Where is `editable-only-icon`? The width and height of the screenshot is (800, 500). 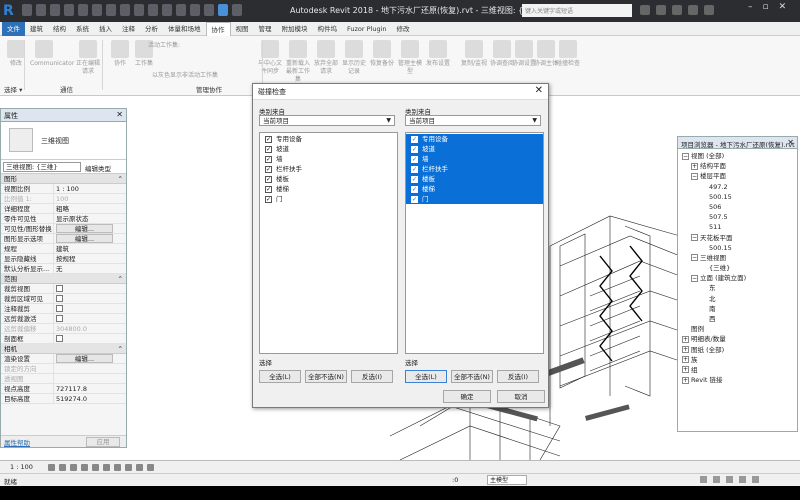 editable-only-icon is located at coordinates (703, 479).